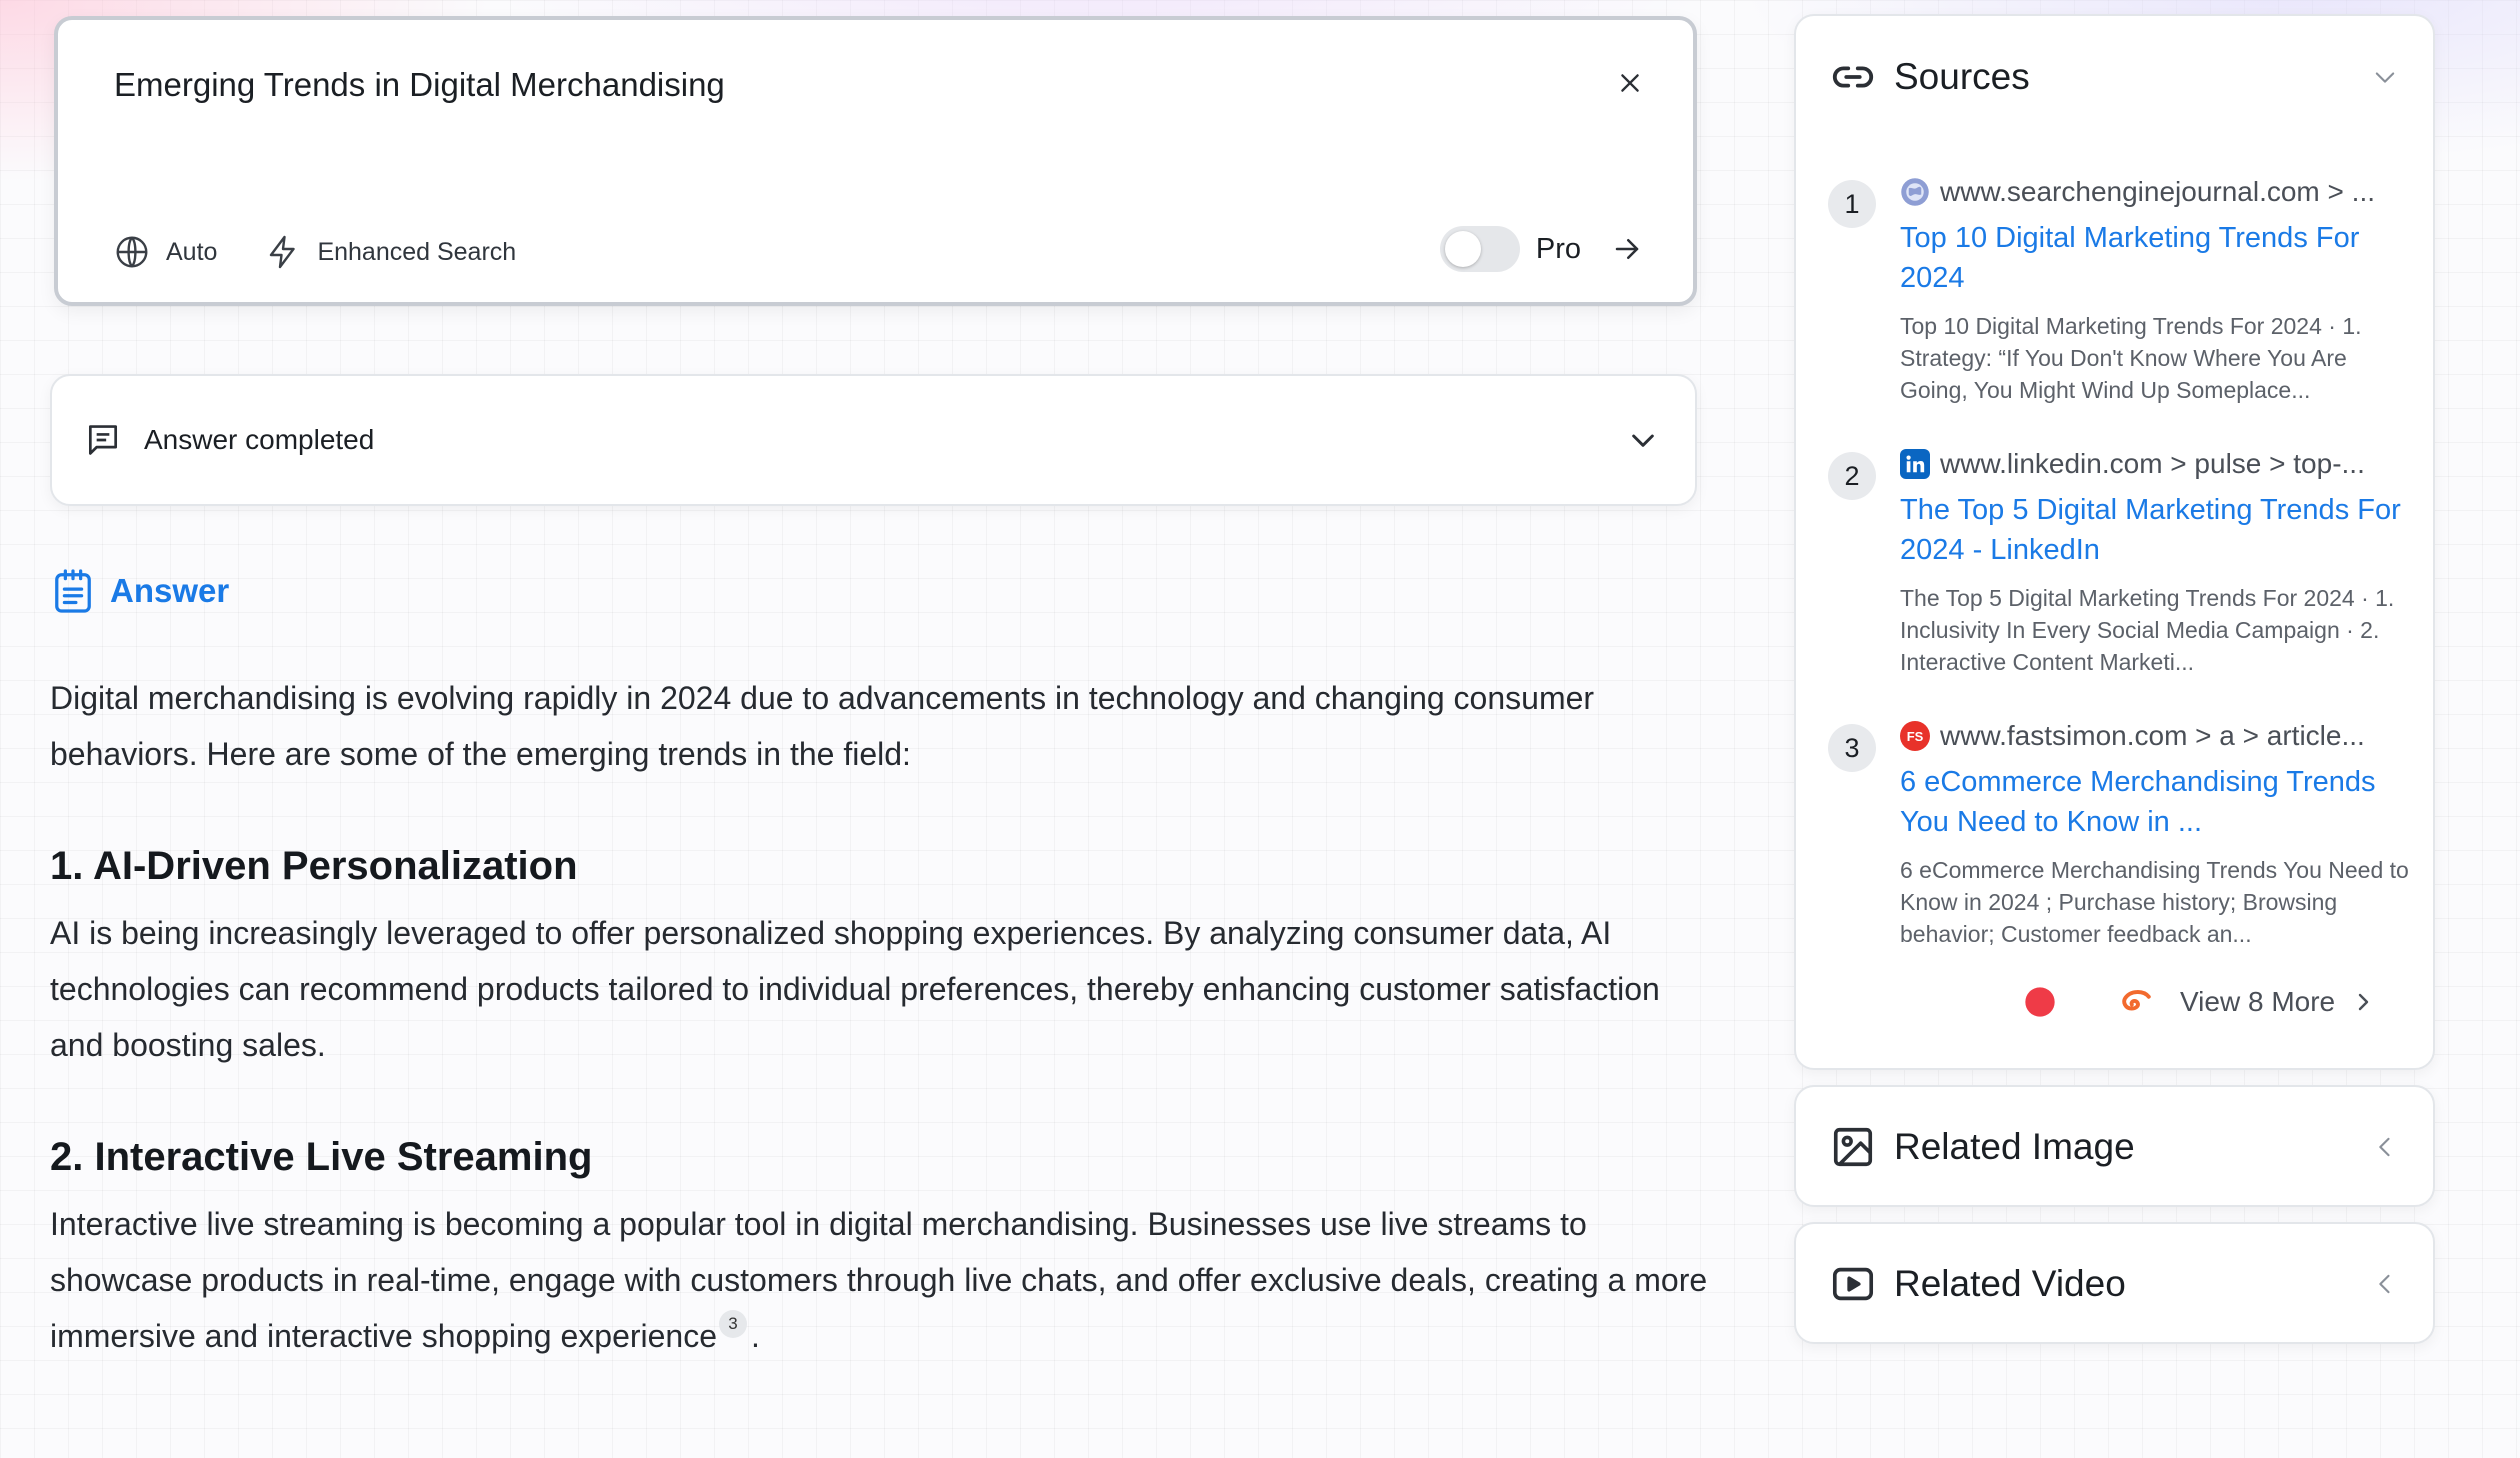 Image resolution: width=2520 pixels, height=1458 pixels. What do you see at coordinates (2014, 1146) in the screenshot?
I see `related-image-title: Related Image` at bounding box center [2014, 1146].